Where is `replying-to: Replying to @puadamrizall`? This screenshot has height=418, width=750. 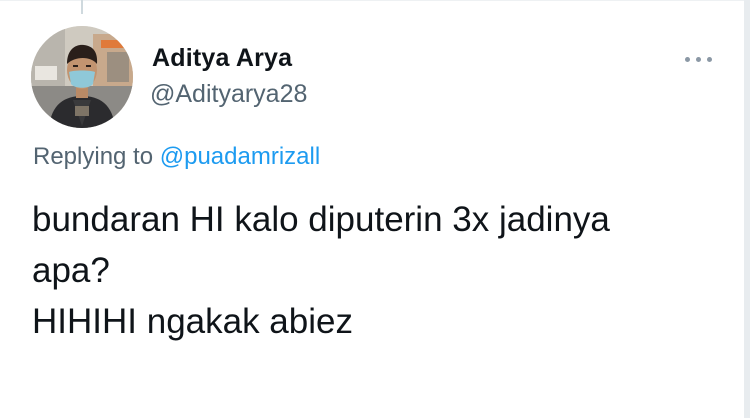
replying-to: Replying to @puadamrizall is located at coordinates (176, 157).